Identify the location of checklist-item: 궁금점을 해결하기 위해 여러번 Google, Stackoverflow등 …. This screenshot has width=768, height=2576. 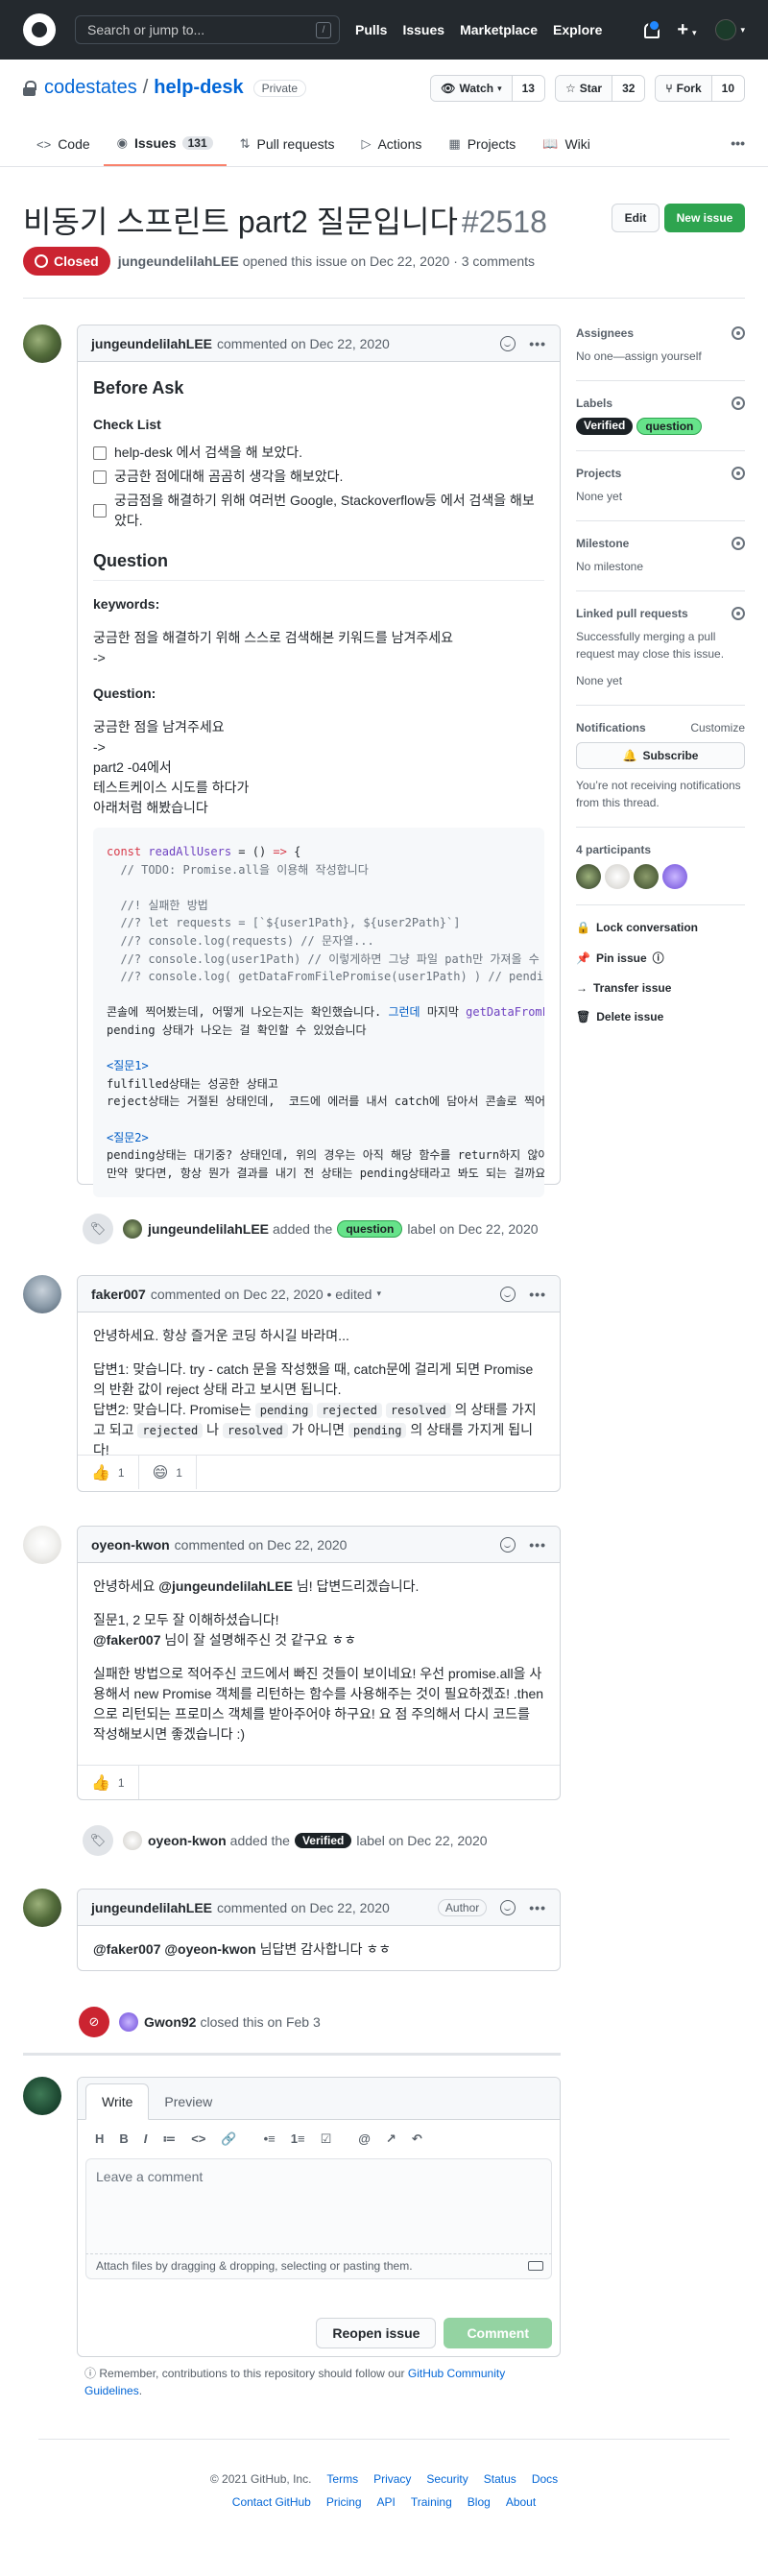
(318, 511).